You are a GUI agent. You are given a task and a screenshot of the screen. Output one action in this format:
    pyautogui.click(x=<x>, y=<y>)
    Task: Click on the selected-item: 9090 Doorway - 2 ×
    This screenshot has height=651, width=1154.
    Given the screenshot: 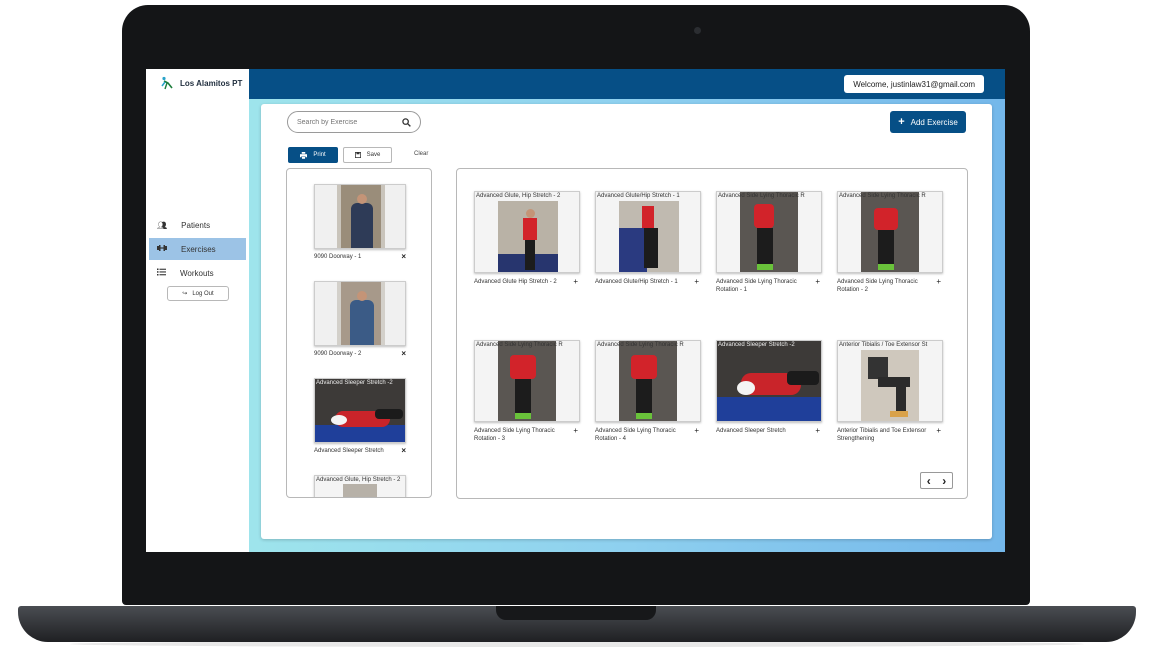 What is the action you would take?
    pyautogui.click(x=360, y=319)
    